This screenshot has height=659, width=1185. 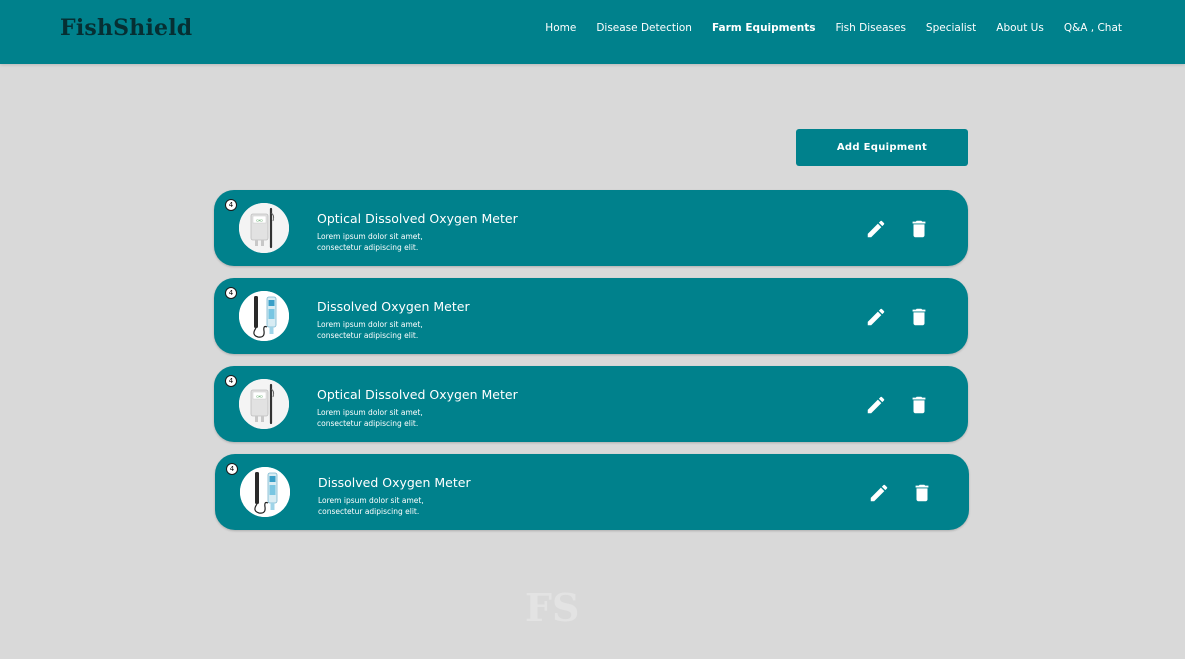 What do you see at coordinates (552, 607) in the screenshot?
I see `watermark-logo: FS` at bounding box center [552, 607].